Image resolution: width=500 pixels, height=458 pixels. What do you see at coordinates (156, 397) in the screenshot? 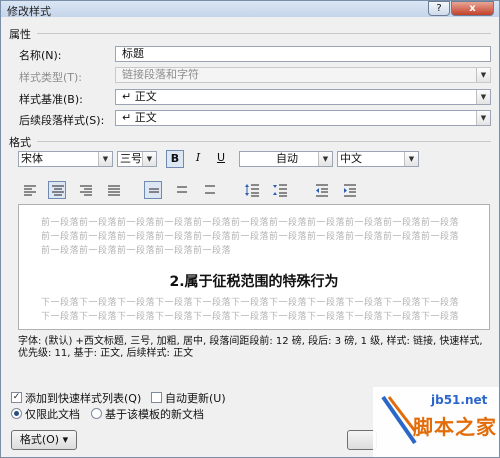
I see `auto-update-checkbox` at bounding box center [156, 397].